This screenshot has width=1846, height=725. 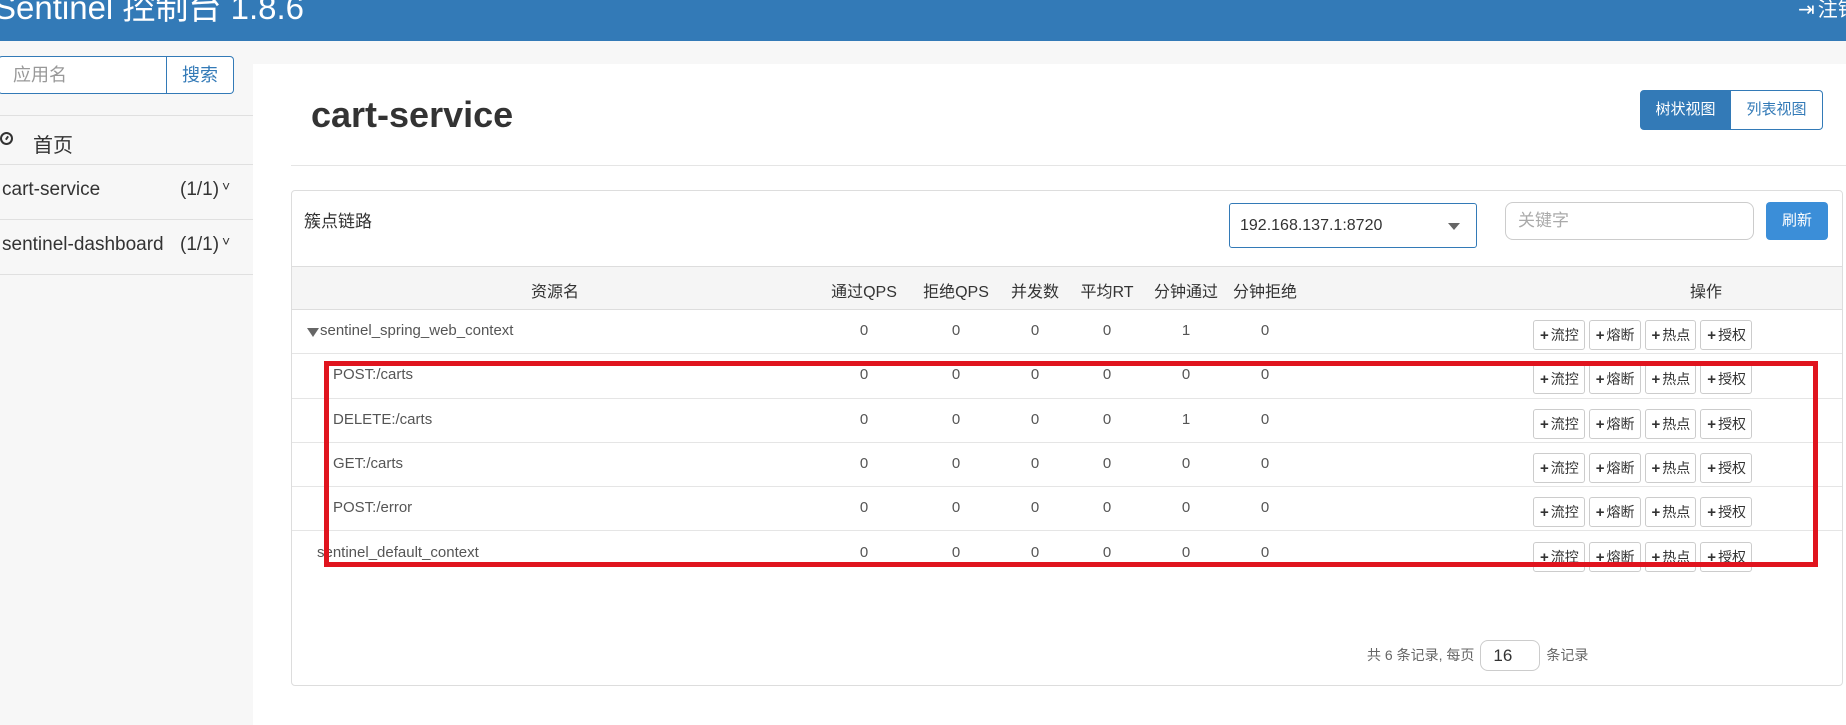 I want to click on keyword-input, so click(x=1629, y=221).